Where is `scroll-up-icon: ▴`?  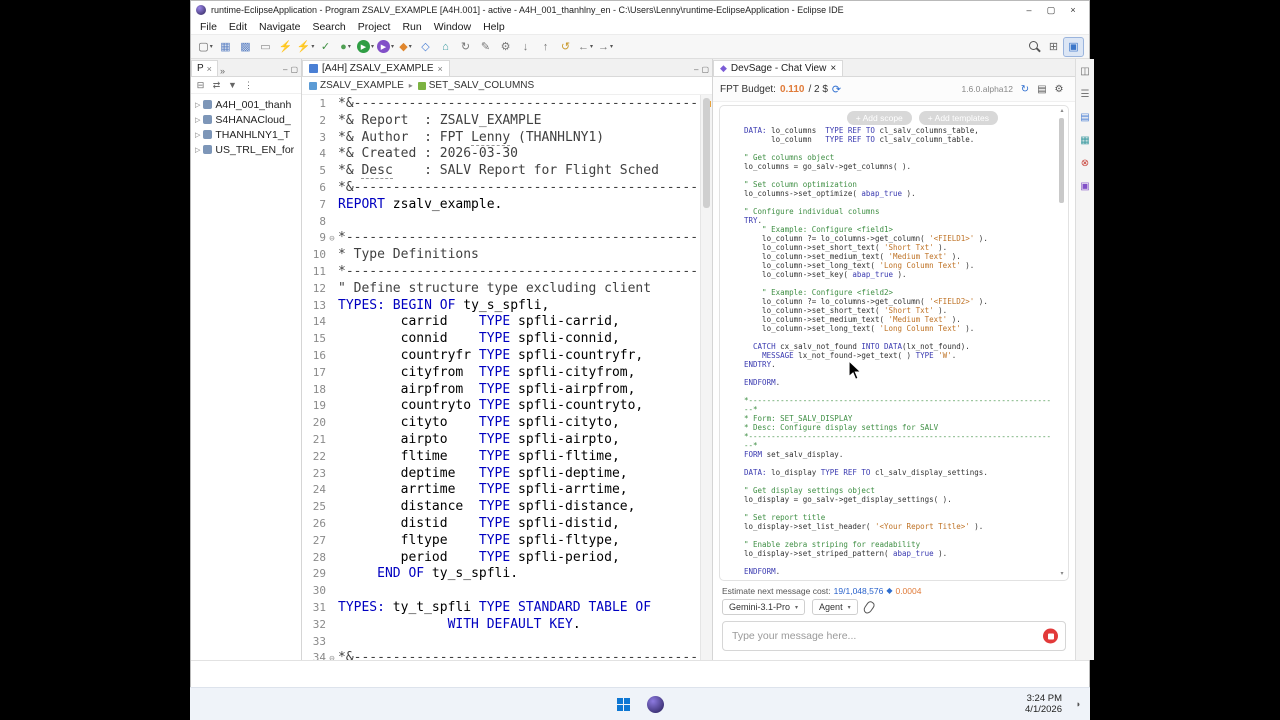 scroll-up-icon: ▴ is located at coordinates (1062, 111).